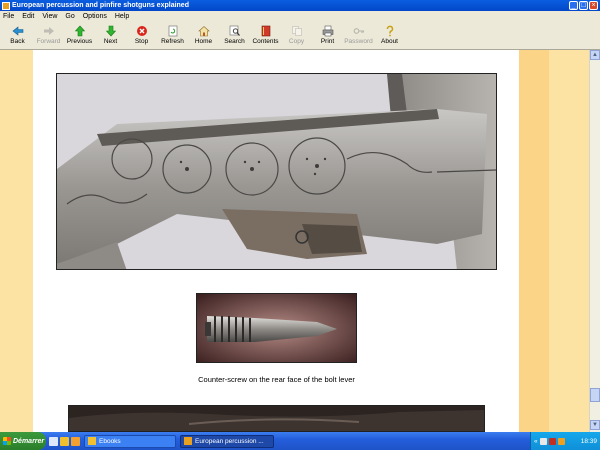 The image size is (600, 450). I want to click on counter-screw-photo, so click(276, 328).